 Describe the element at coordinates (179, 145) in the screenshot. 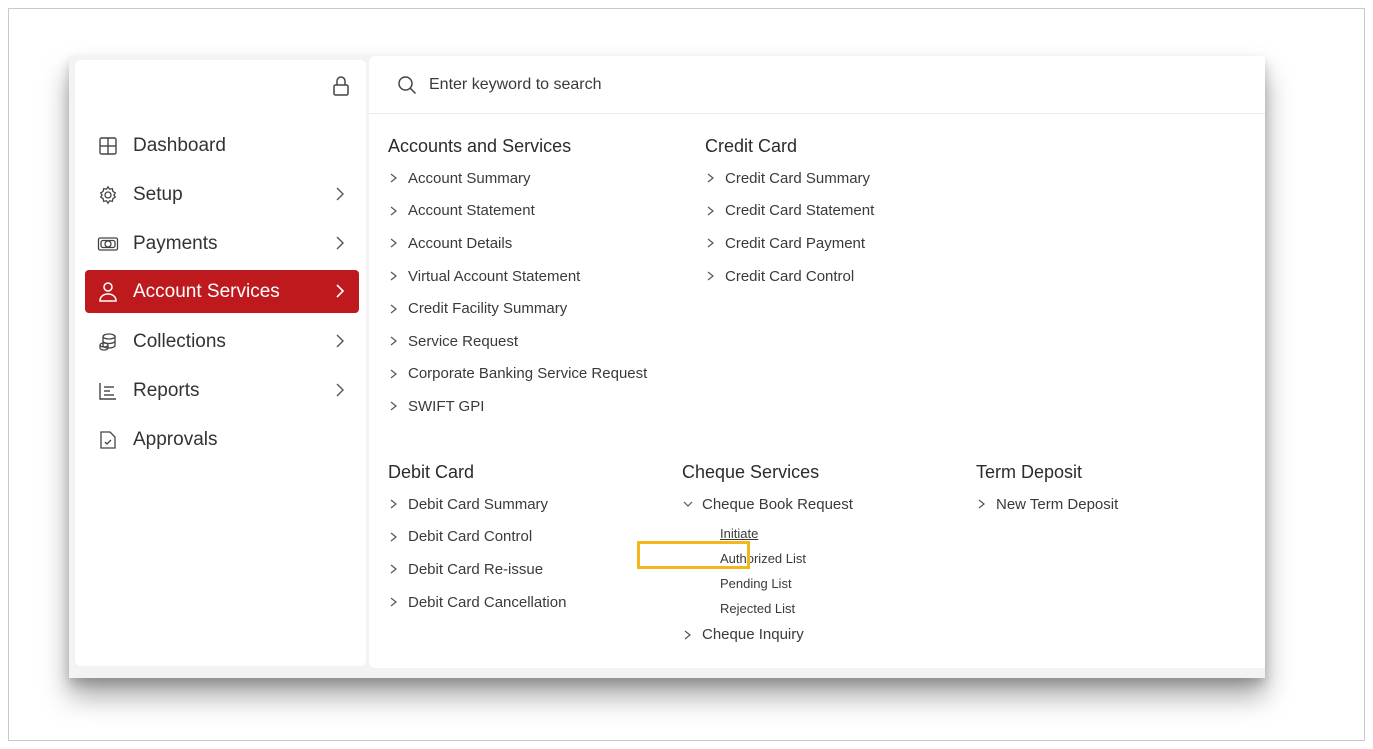

I see `sidebar-item-label: Dashboard` at that location.